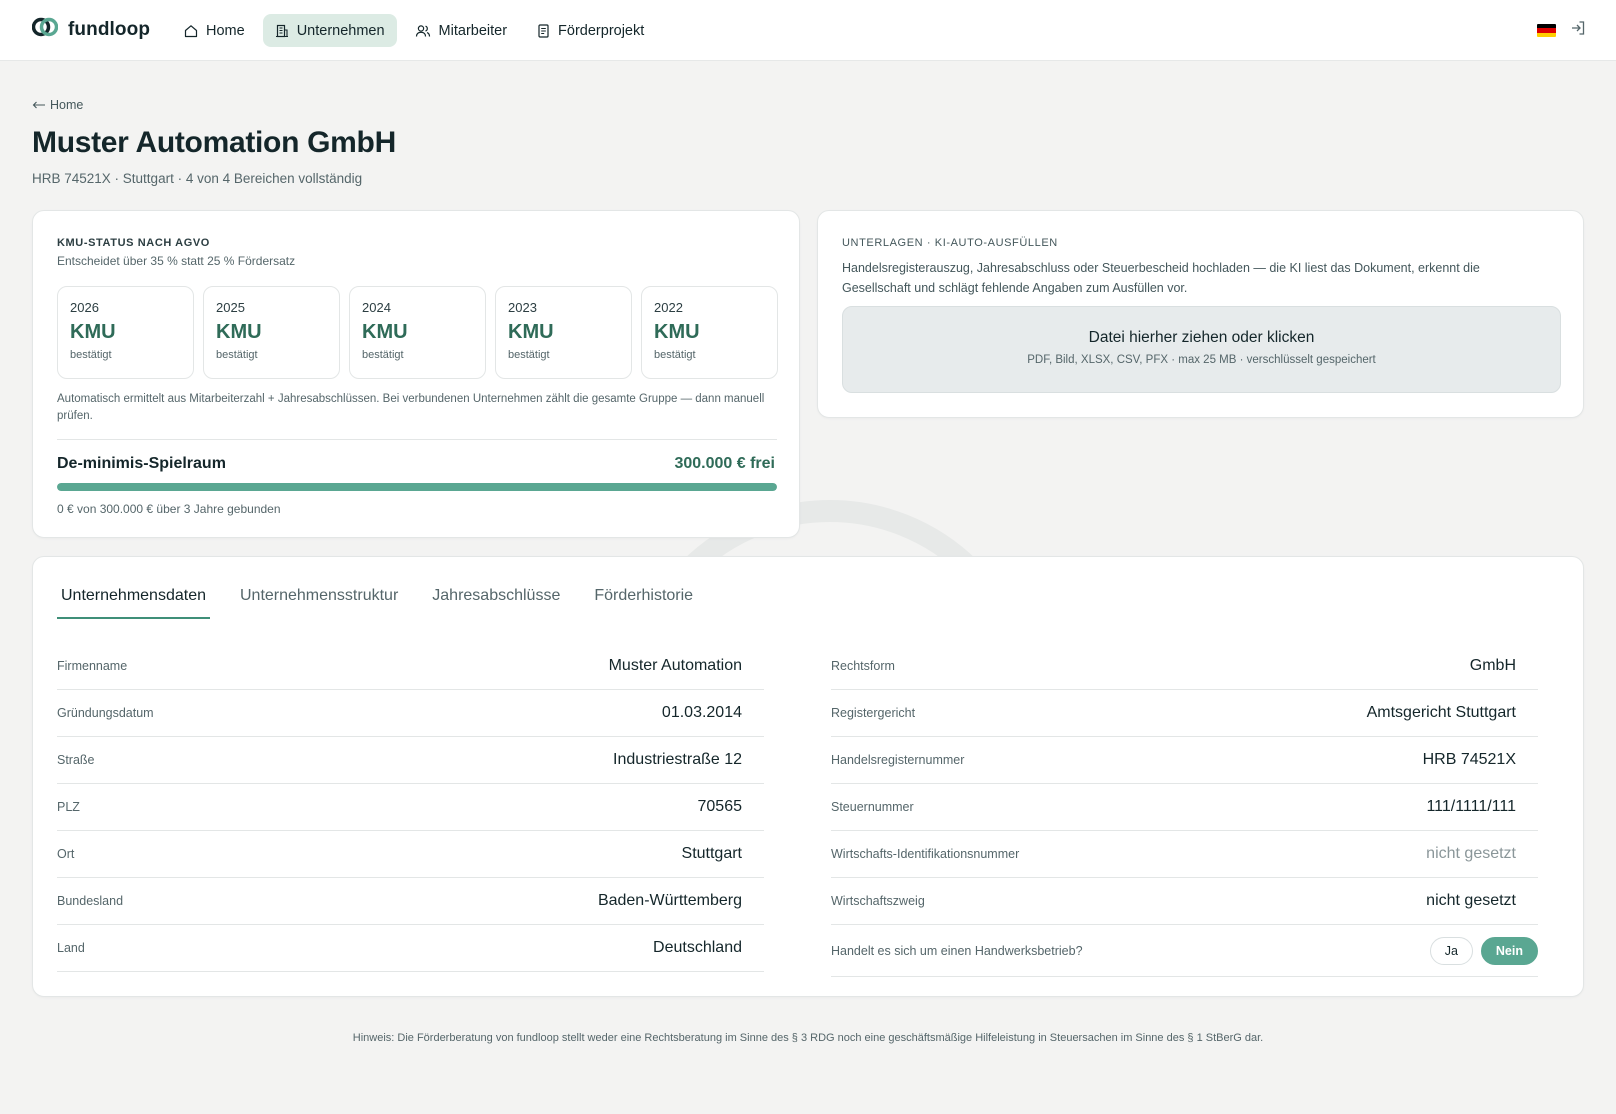 This screenshot has width=1616, height=1114. I want to click on nav-item-home: Home, so click(214, 30).